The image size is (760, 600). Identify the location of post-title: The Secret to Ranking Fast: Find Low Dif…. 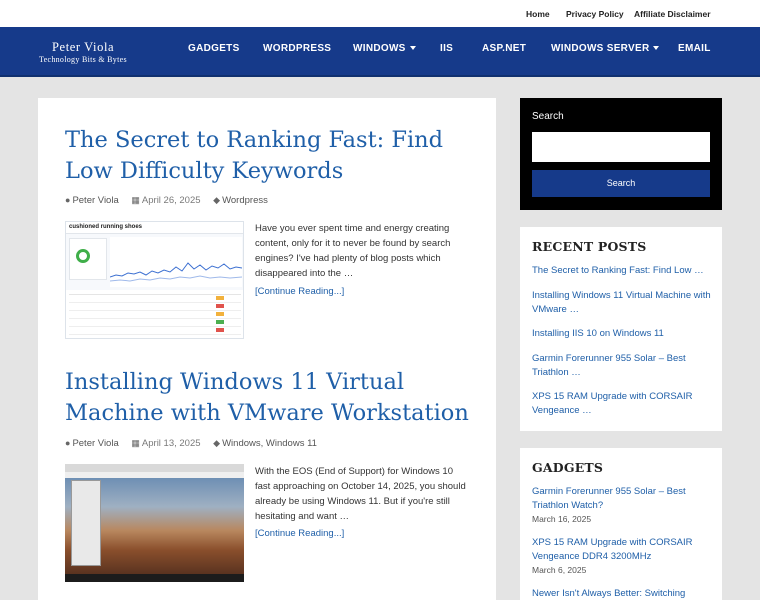
(275, 156).